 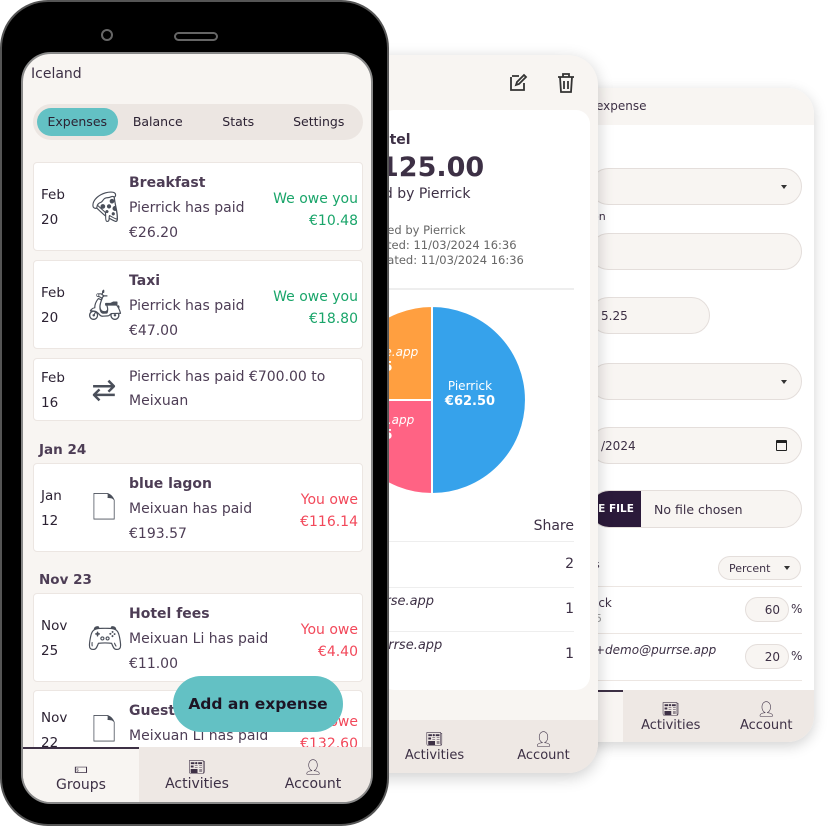 What do you see at coordinates (650, 315) in the screenshot?
I see `amount-input: 5.25` at bounding box center [650, 315].